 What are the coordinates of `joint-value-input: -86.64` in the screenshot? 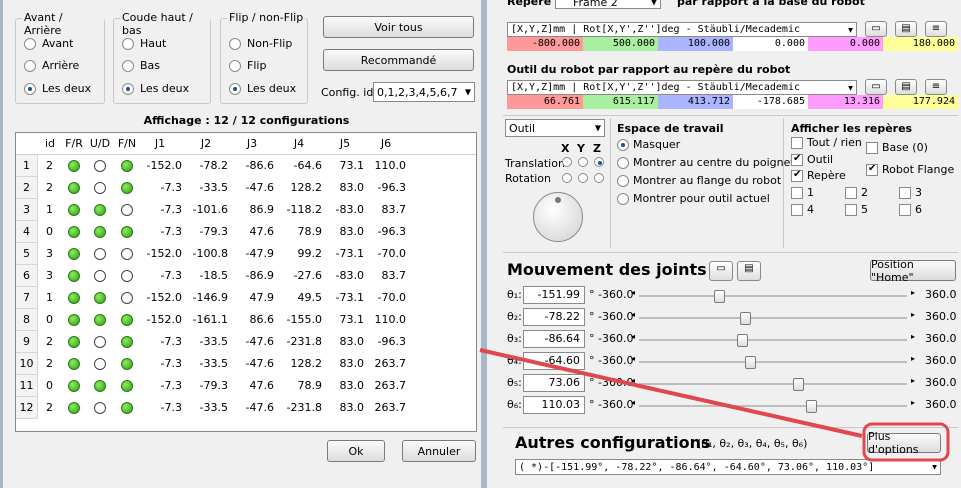 It's located at (554, 339).